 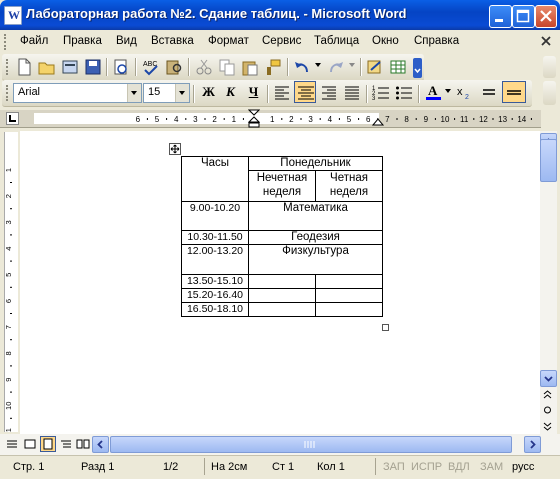 I want to click on table-cell-time: 16.50-18.10, so click(x=215, y=309).